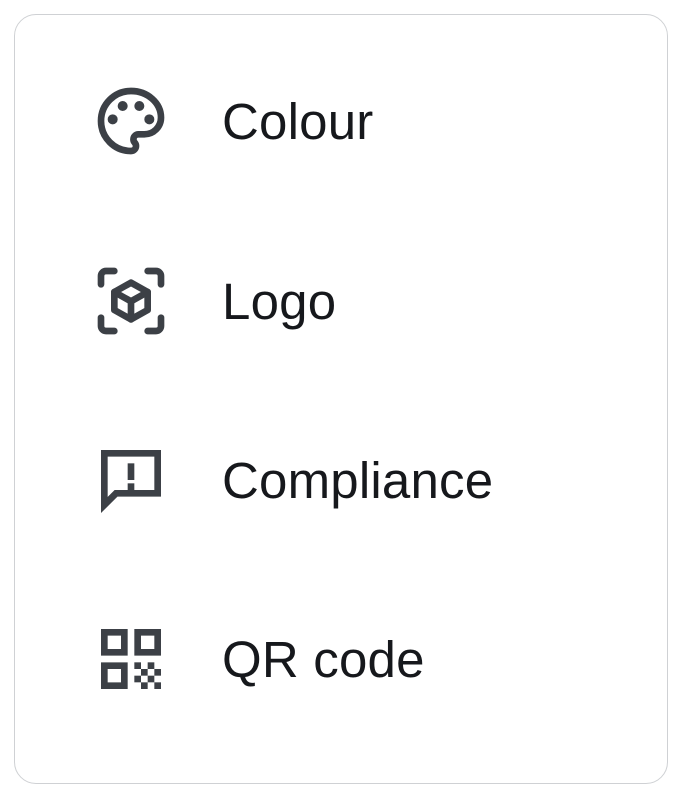 This screenshot has width=684, height=799. What do you see at coordinates (358, 480) in the screenshot?
I see `menu-item-label: Compliance` at bounding box center [358, 480].